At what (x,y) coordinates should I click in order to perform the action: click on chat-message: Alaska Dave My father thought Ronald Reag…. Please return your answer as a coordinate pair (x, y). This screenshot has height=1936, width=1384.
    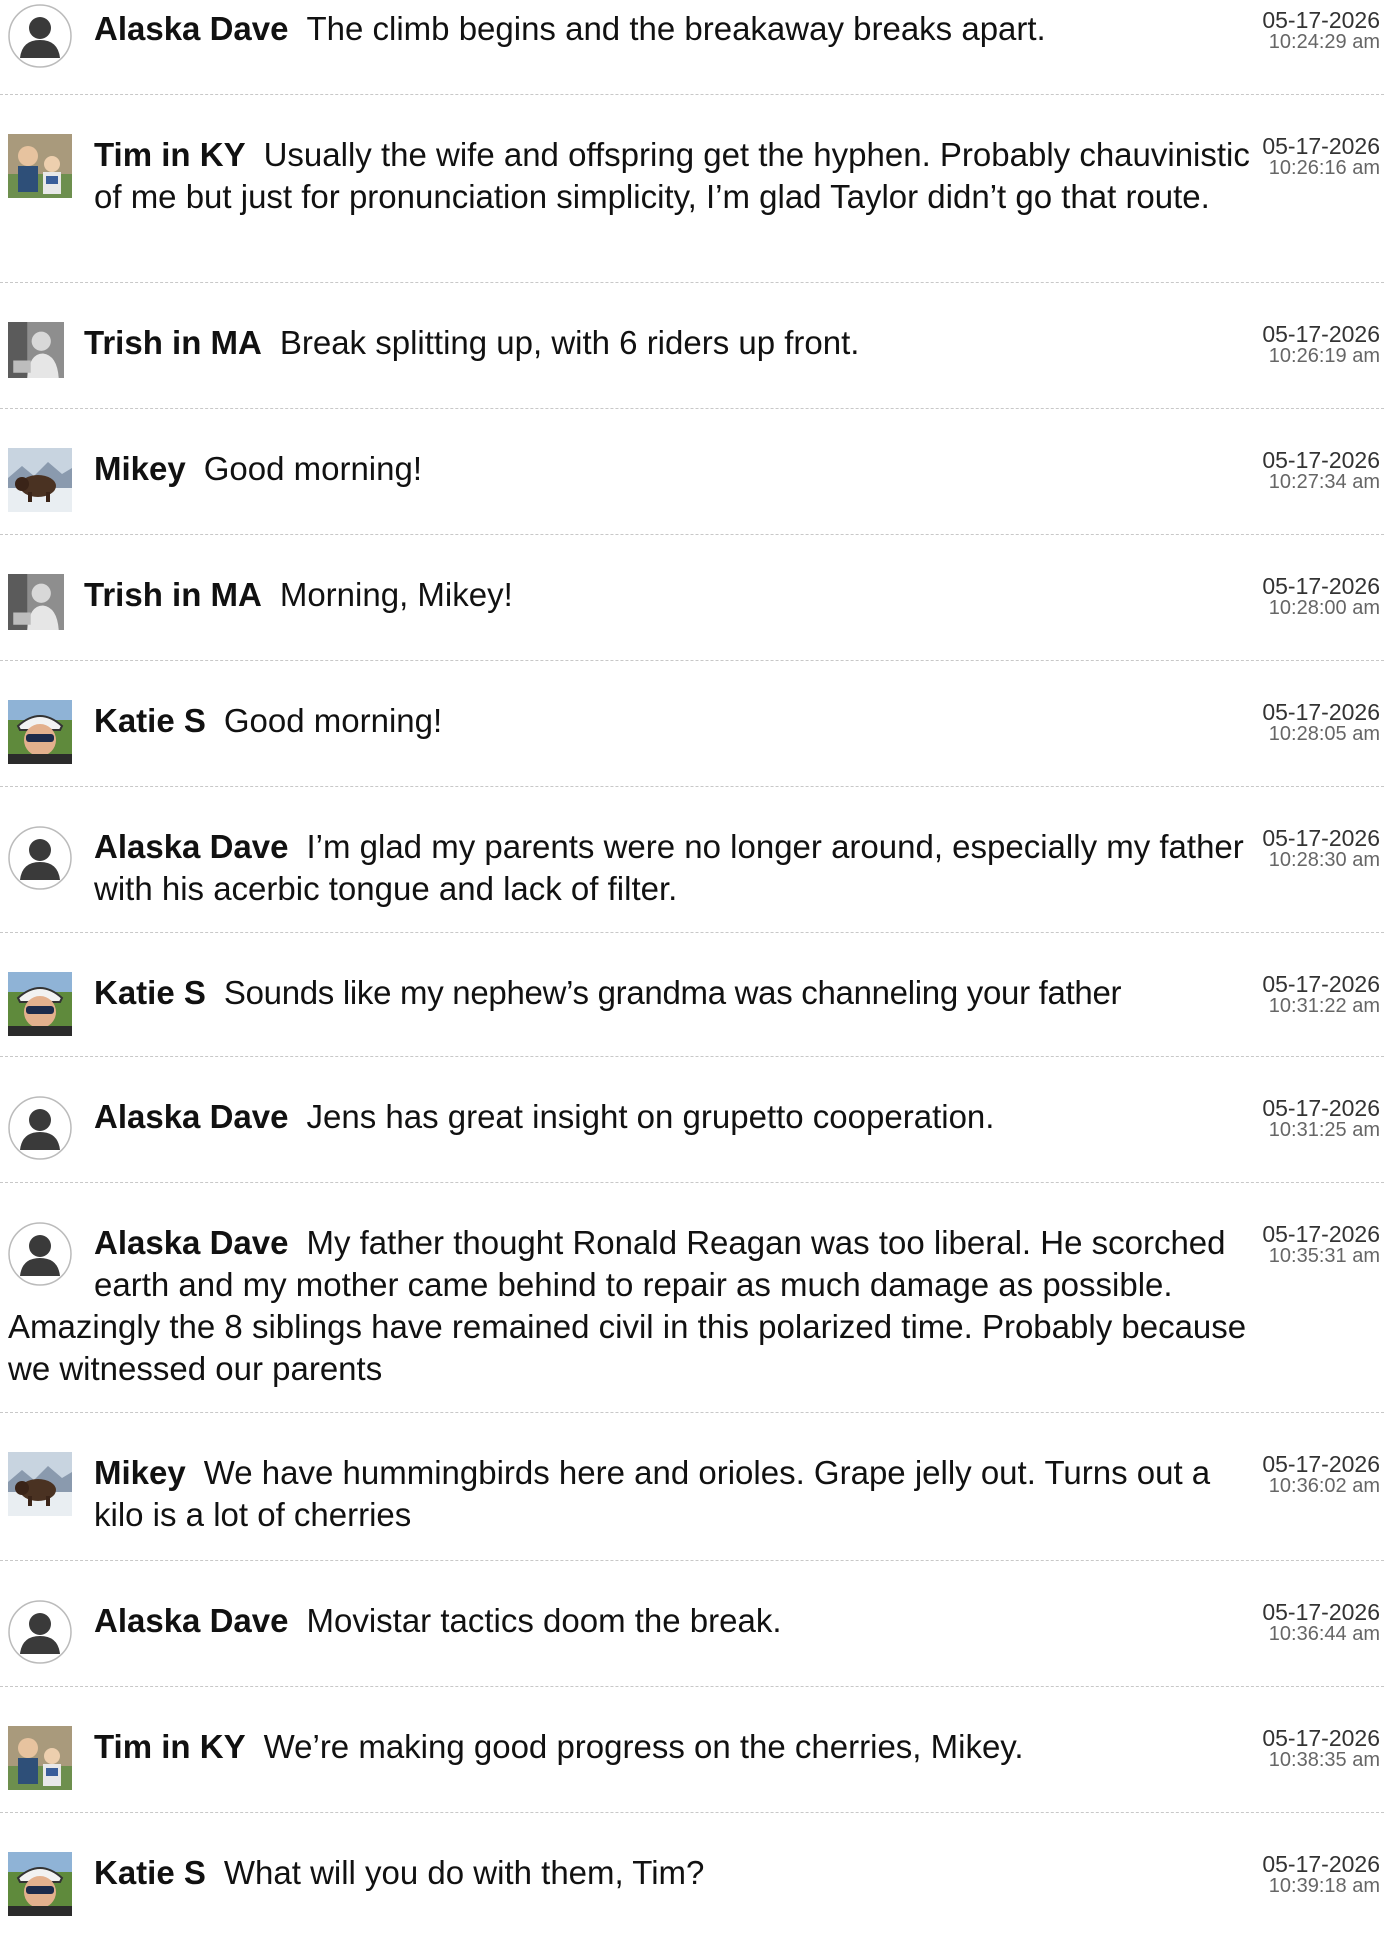
    Looking at the image, I should click on (692, 1314).